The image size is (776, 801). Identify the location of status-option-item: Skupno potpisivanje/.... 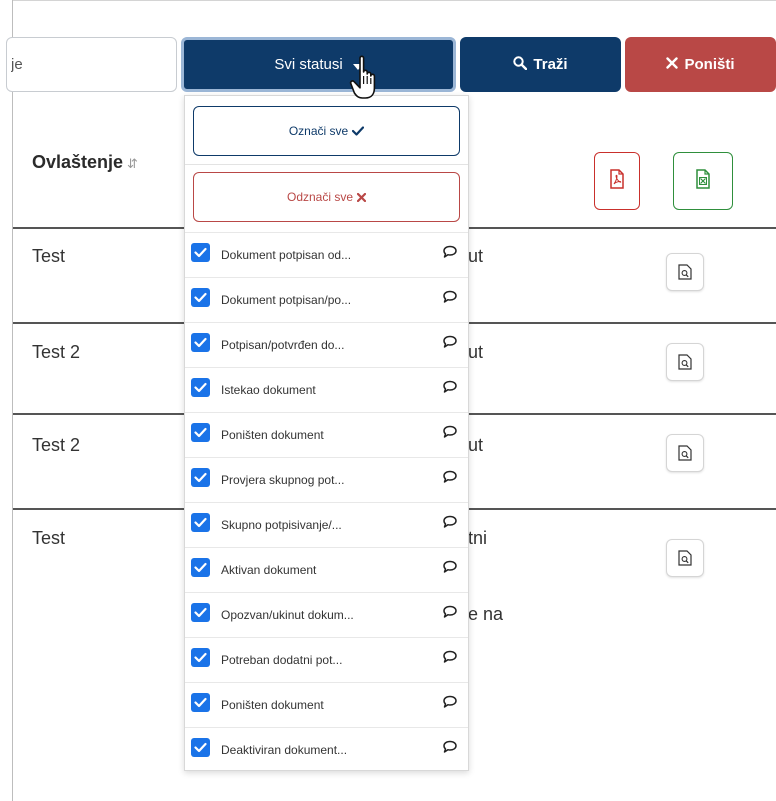
(326, 524).